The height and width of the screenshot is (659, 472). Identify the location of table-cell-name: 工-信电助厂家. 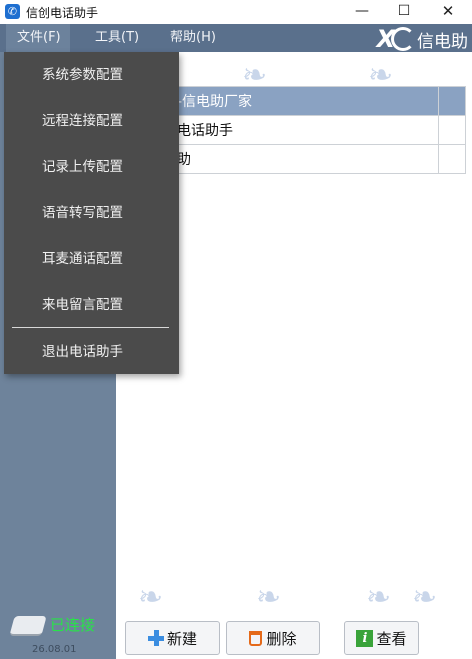
(297, 101).